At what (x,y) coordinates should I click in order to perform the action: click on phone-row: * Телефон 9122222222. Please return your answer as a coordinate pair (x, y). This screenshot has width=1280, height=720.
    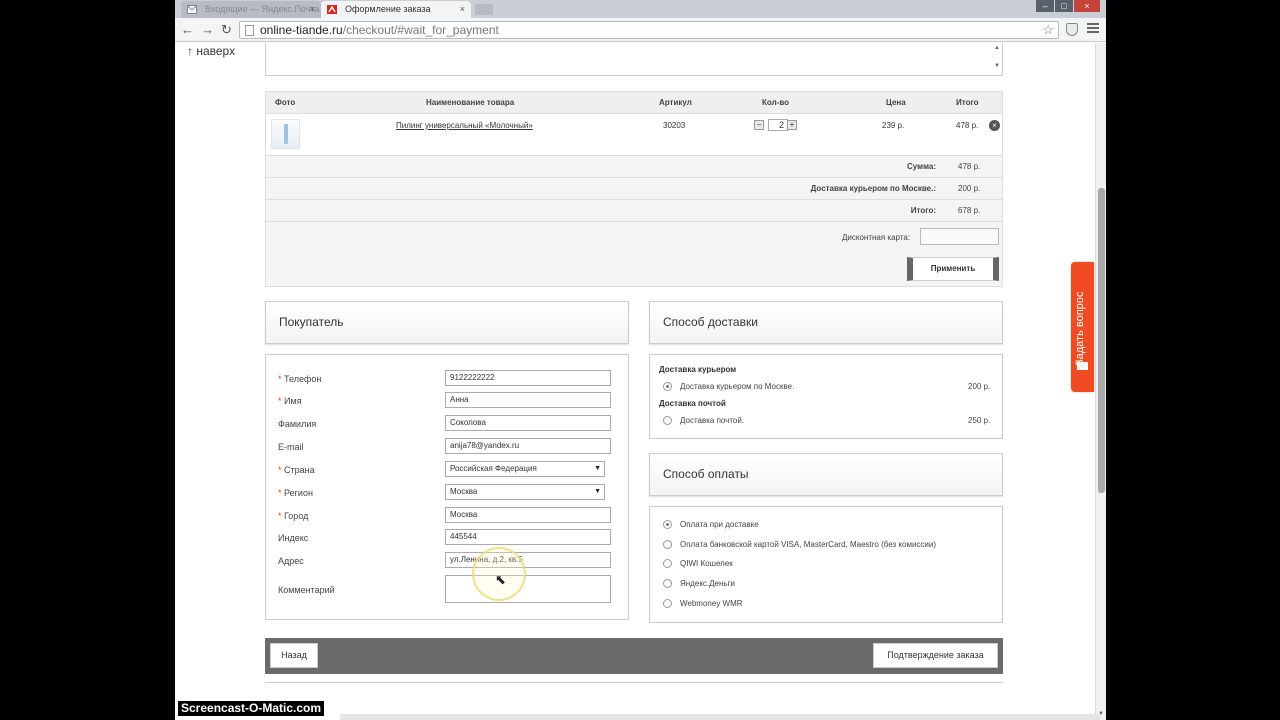
    Looking at the image, I should click on (447, 379).